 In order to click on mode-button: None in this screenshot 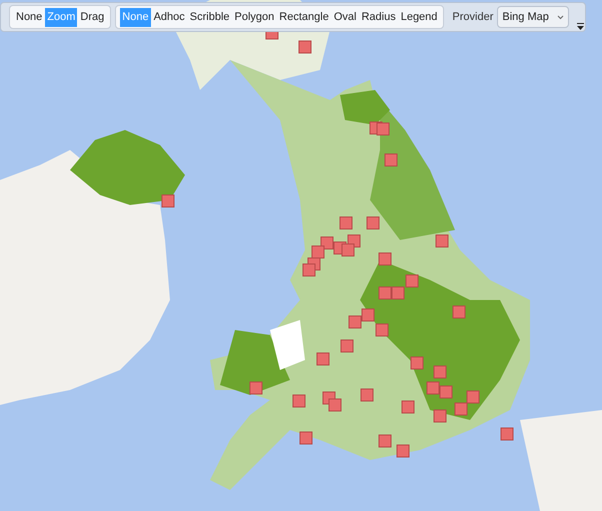, I will do `click(29, 17)`.